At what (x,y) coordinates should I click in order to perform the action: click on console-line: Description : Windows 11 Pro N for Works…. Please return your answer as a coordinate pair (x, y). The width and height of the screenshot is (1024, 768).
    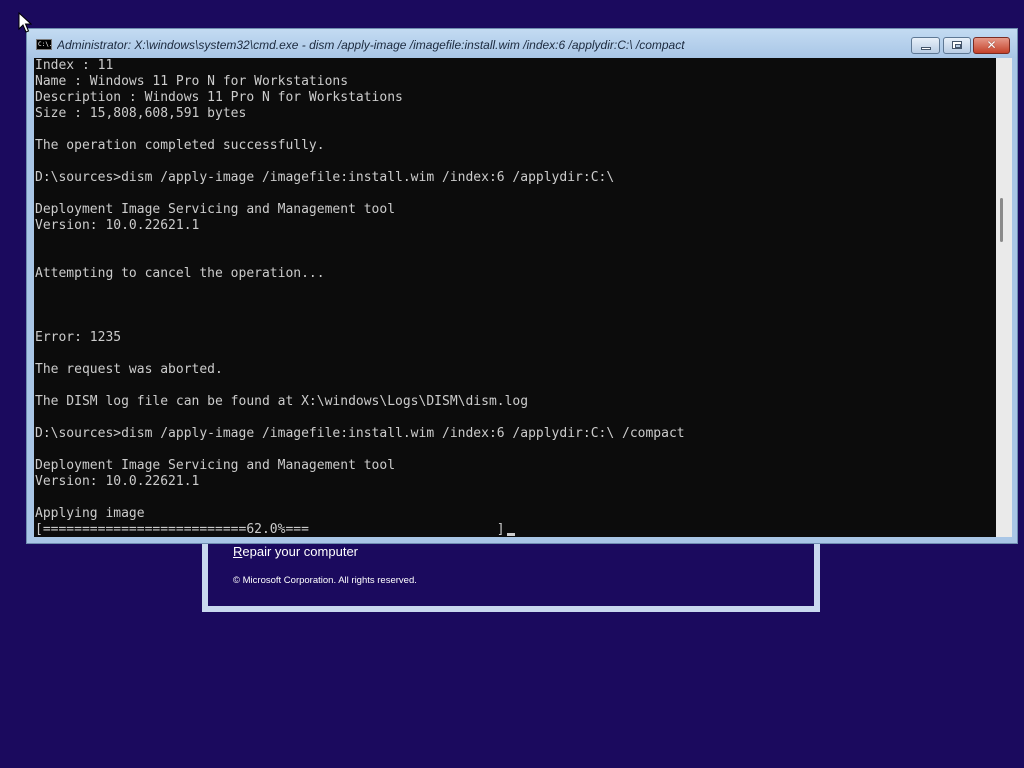
    Looking at the image, I should click on (219, 97).